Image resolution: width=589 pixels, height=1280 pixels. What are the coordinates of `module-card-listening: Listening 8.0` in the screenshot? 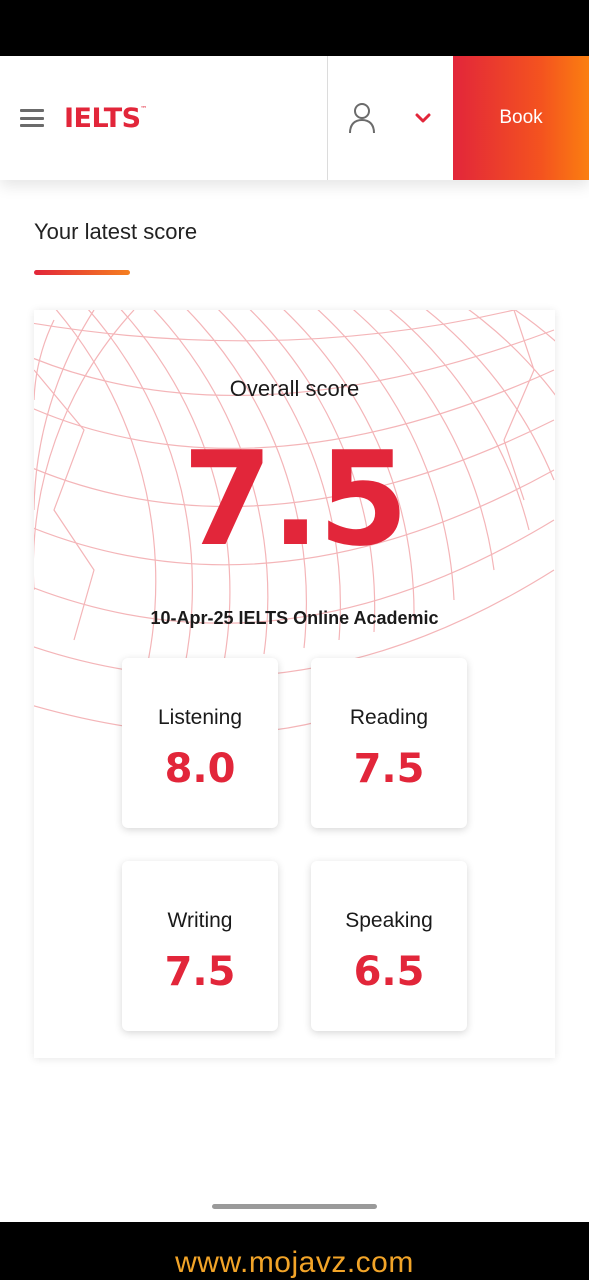 It's located at (200, 743).